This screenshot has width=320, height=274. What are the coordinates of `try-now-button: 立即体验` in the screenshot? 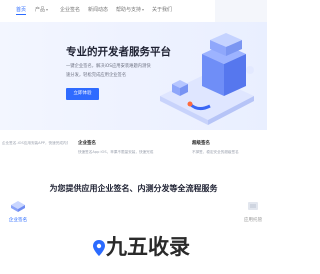 It's located at (82, 94).